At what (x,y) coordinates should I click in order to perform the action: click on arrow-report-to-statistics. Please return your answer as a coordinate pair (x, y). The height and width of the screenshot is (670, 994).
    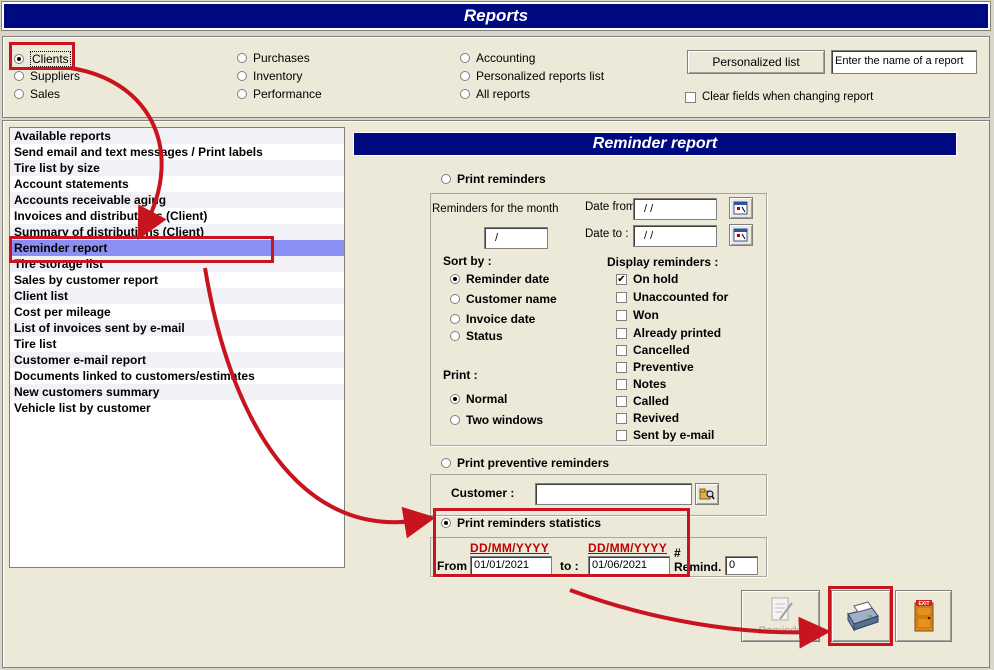
    Looking at the image, I should click on (319, 403).